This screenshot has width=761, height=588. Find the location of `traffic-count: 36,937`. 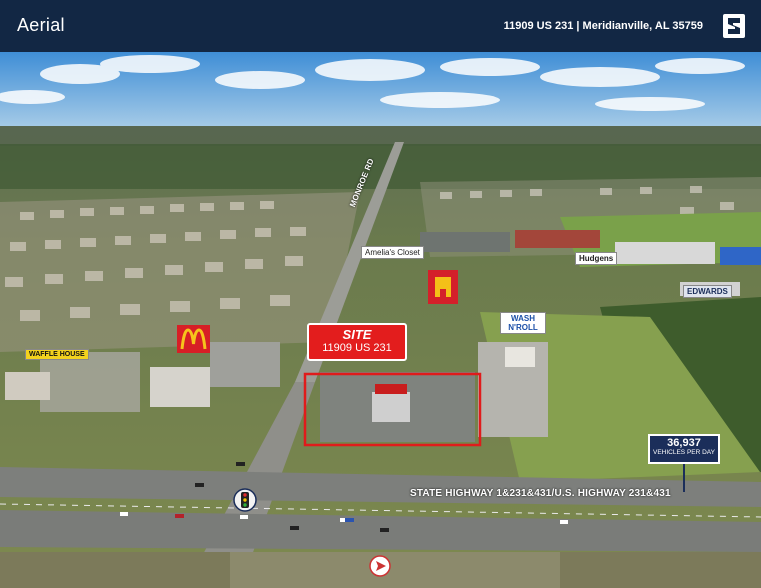

traffic-count: 36,937 is located at coordinates (684, 443).